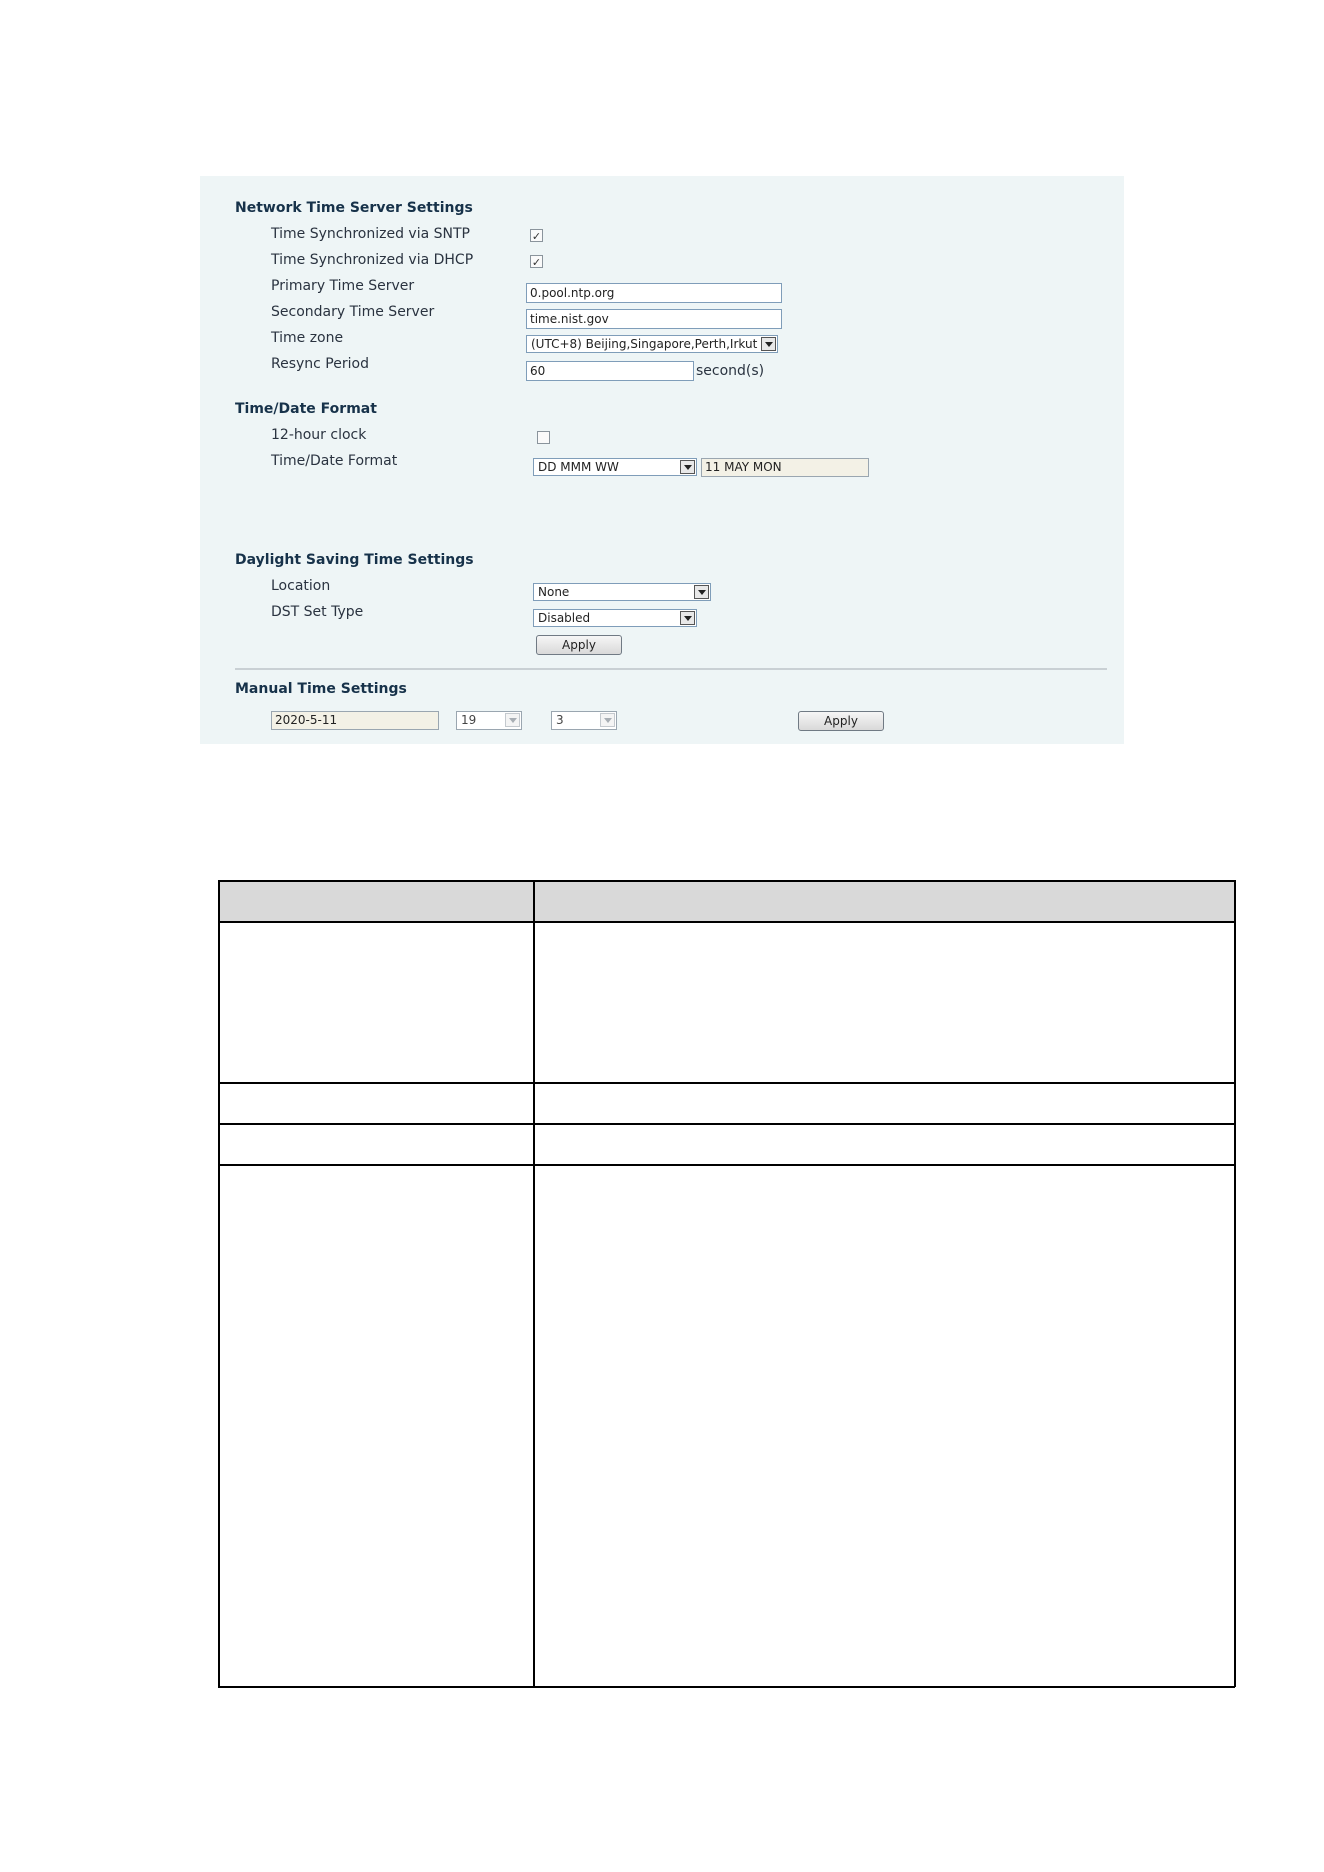 This screenshot has height=1872, width=1324. I want to click on manual-apply-button: Apply, so click(841, 721).